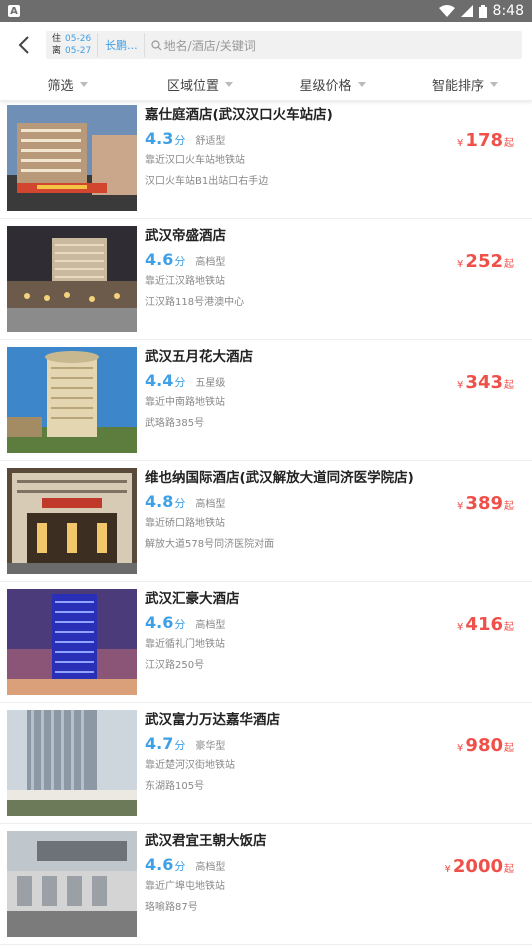 The width and height of the screenshot is (532, 946). What do you see at coordinates (212, 720) in the screenshot?
I see `hotel-name: 武汉富力万达嘉华酒店` at bounding box center [212, 720].